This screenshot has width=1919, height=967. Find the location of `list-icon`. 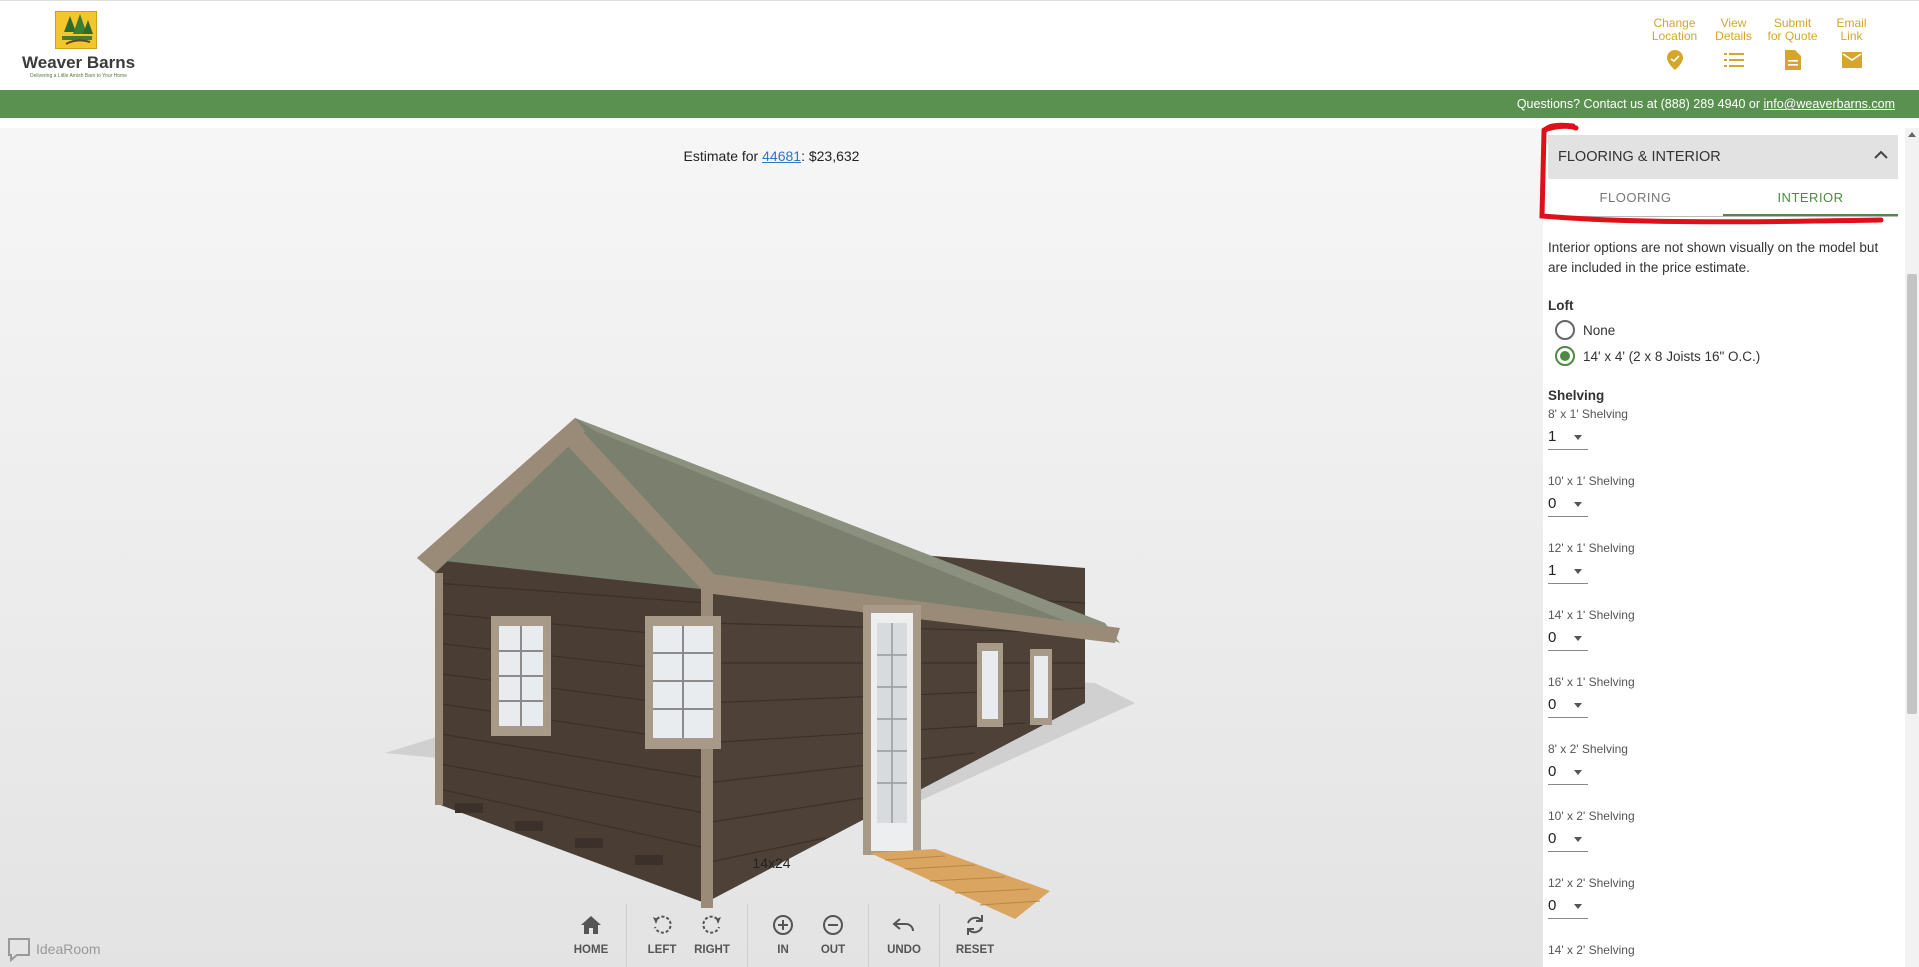

list-icon is located at coordinates (1734, 60).